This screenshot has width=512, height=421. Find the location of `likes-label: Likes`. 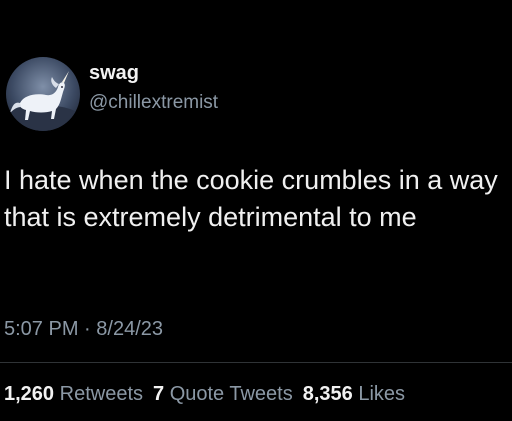

likes-label: Likes is located at coordinates (382, 394).